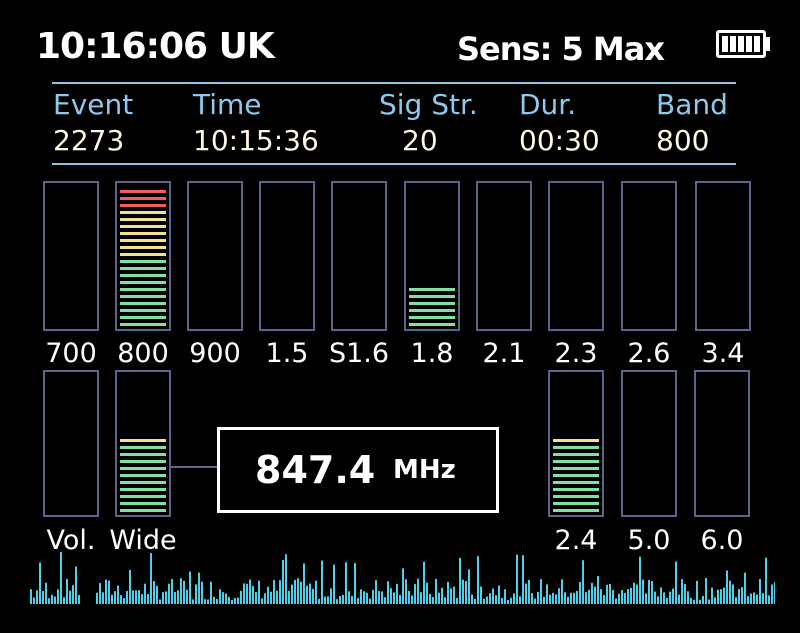  I want to click on duration-header: Dur., so click(548, 104).